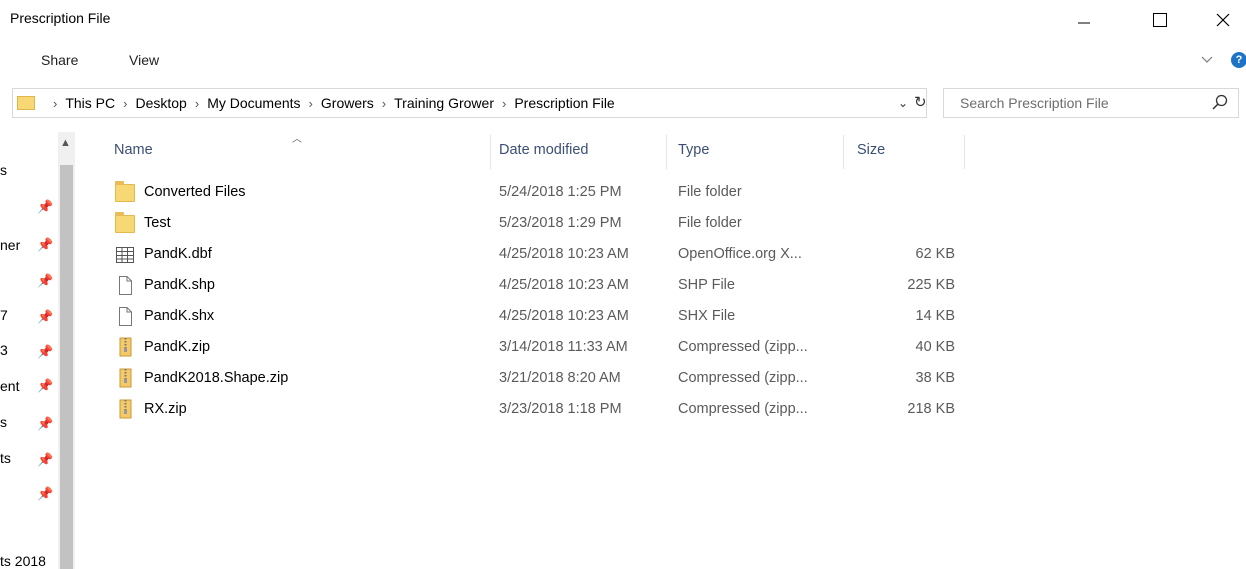 Image resolution: width=1246 pixels, height=569 pixels. What do you see at coordinates (65, 143) in the screenshot?
I see `scroll-up-icon: ▲` at bounding box center [65, 143].